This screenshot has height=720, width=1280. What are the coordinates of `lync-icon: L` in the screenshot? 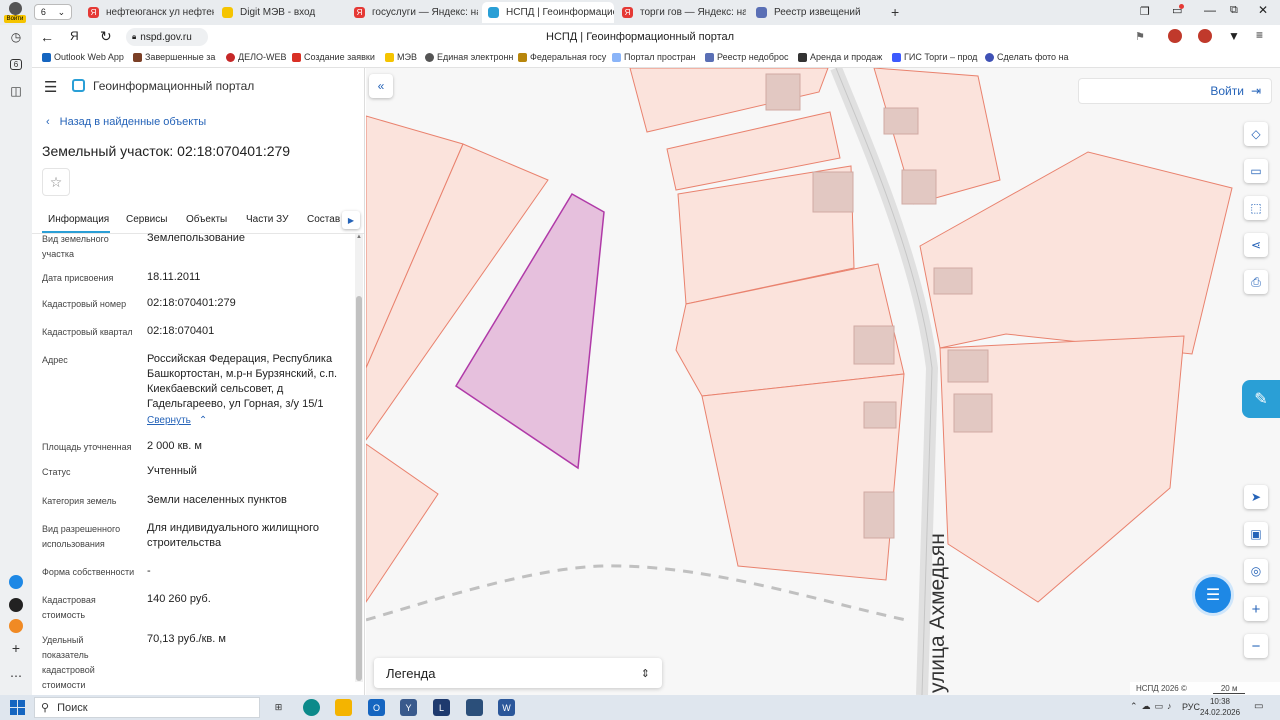 It's located at (441, 707).